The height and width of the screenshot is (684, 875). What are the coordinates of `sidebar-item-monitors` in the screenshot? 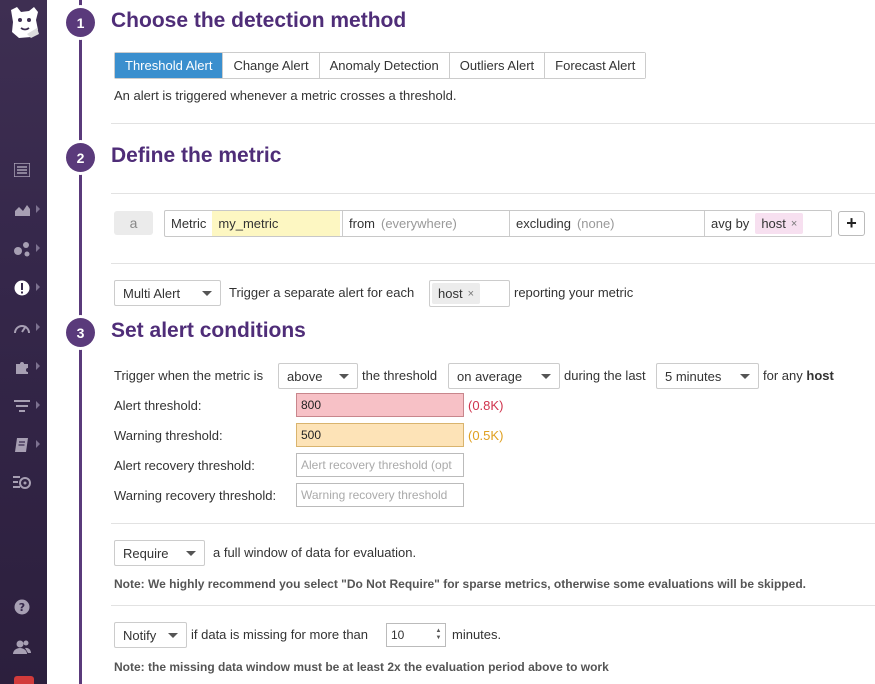 It's located at (23, 288).